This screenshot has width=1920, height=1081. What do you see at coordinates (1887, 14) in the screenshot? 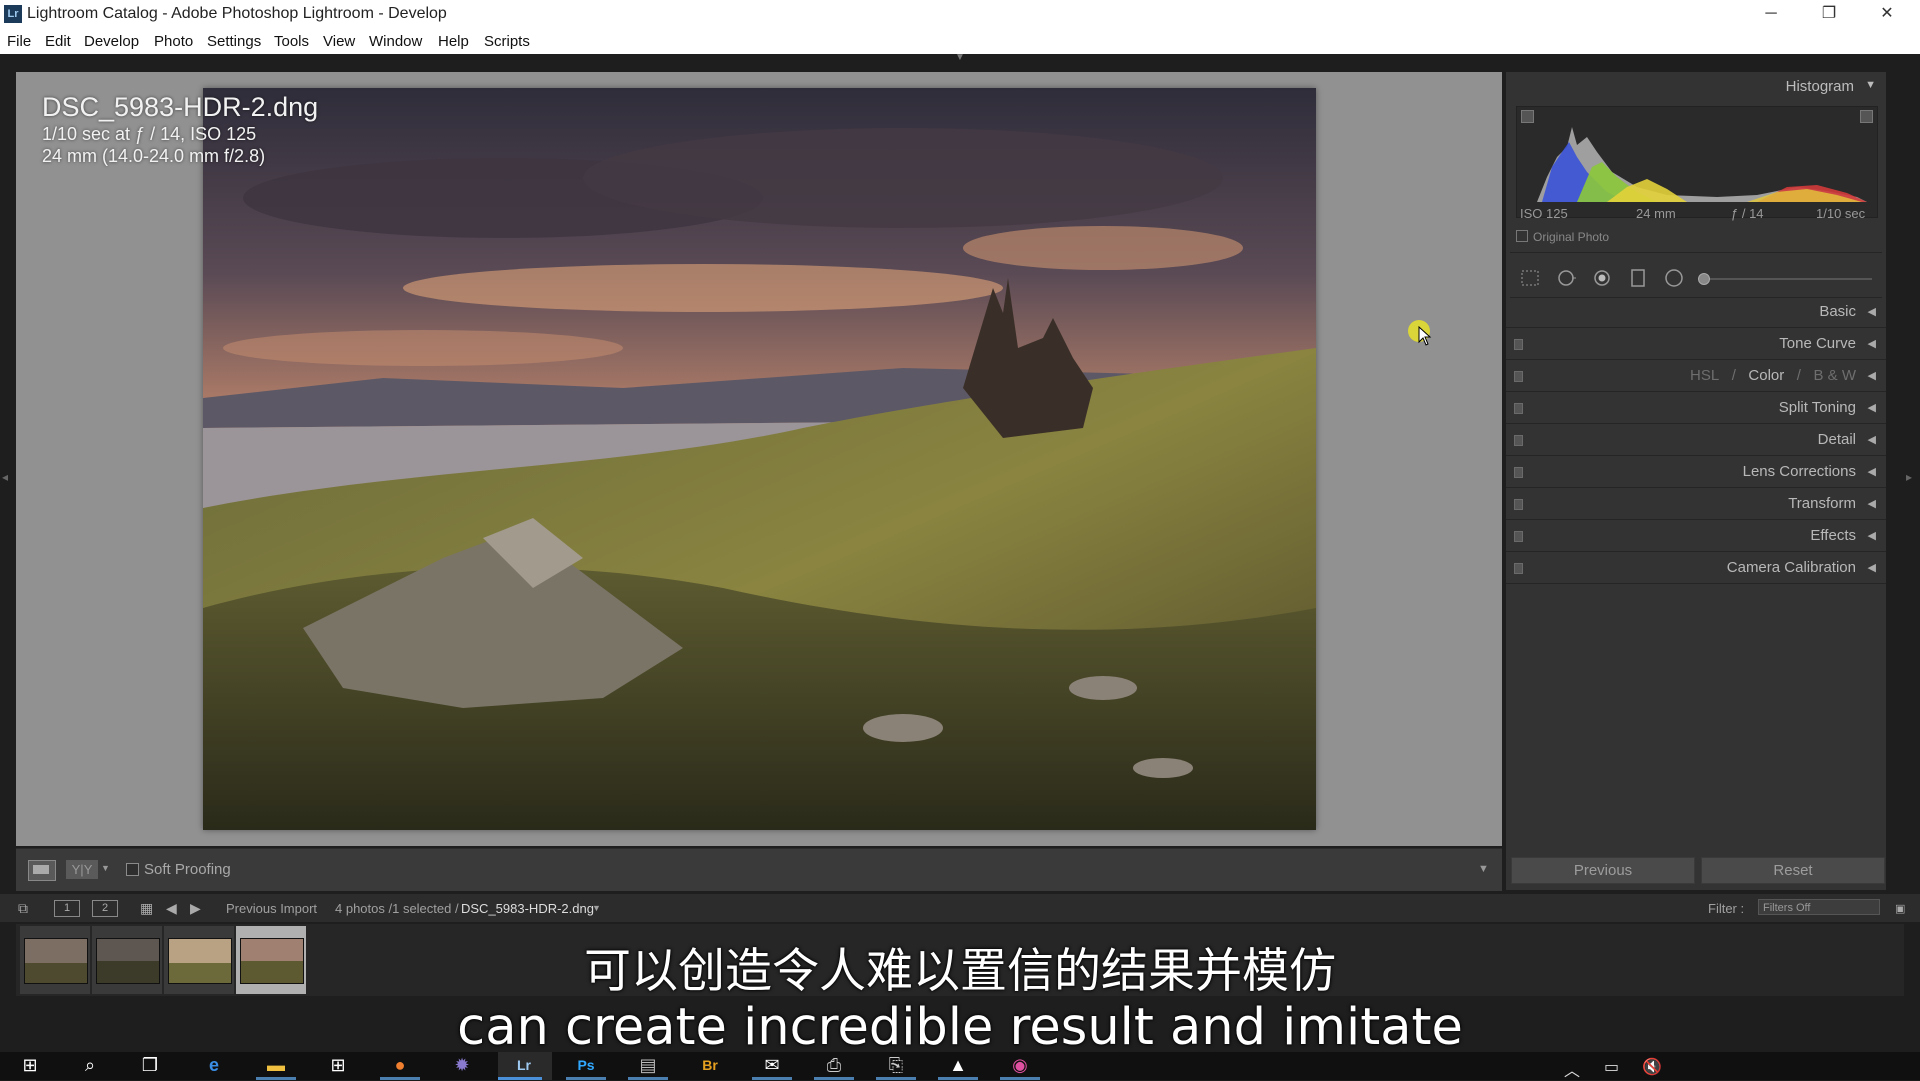
I see `close-button: ✕` at bounding box center [1887, 14].